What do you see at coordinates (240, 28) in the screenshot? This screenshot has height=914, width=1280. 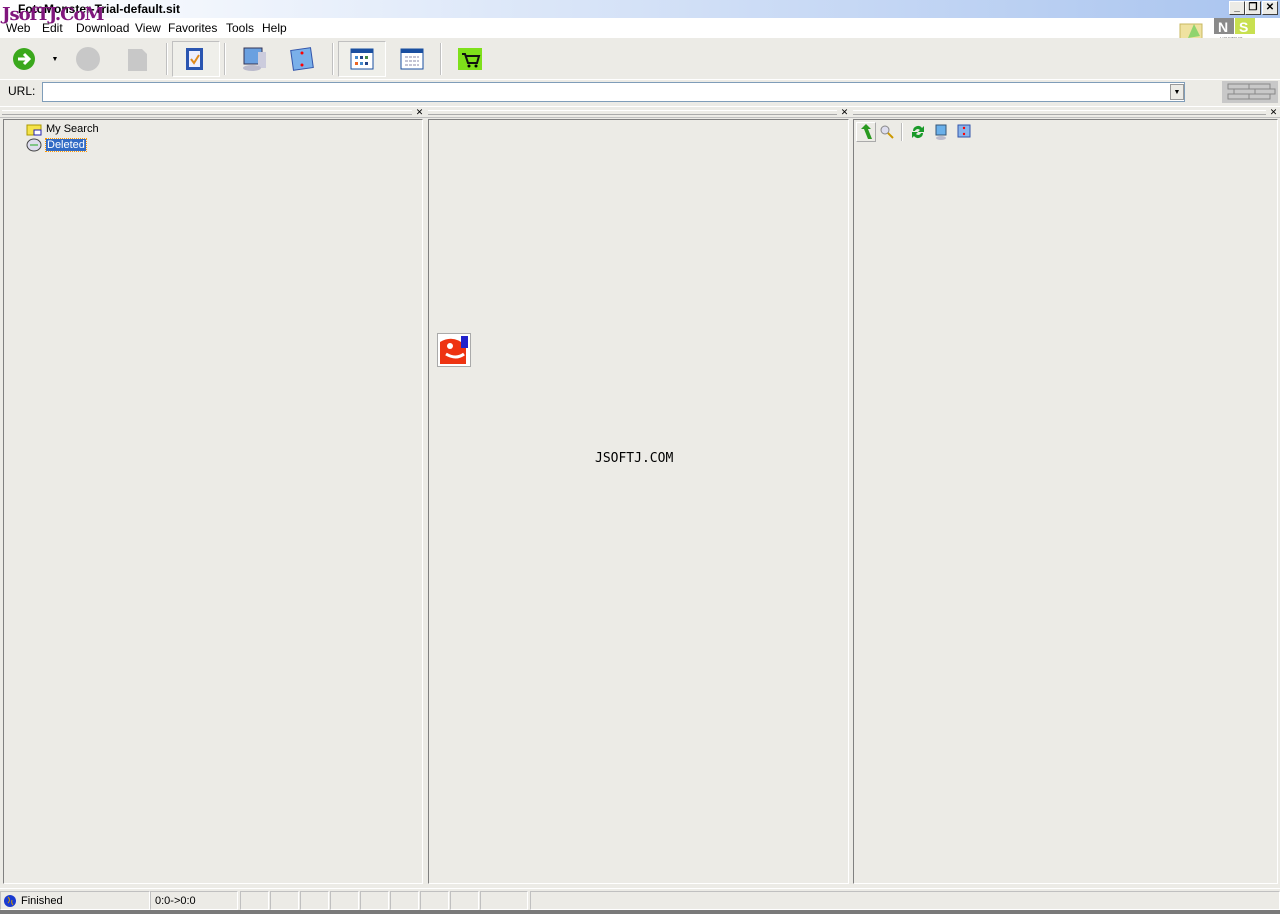 I see `menu-tools: Tools` at bounding box center [240, 28].